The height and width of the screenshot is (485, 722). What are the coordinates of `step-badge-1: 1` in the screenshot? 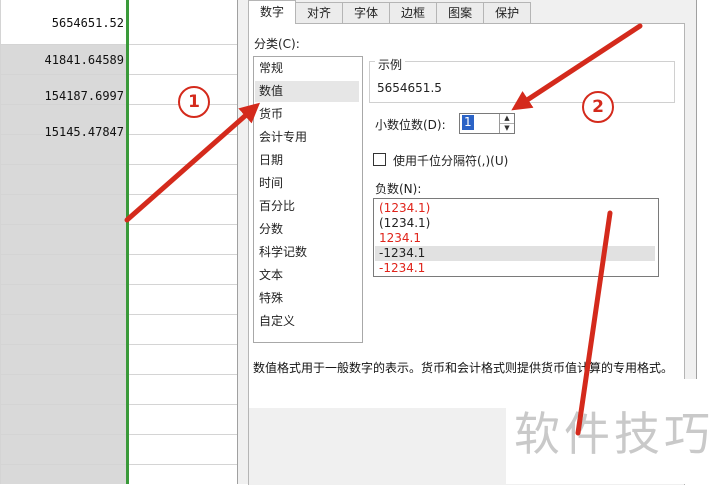 It's located at (194, 102).